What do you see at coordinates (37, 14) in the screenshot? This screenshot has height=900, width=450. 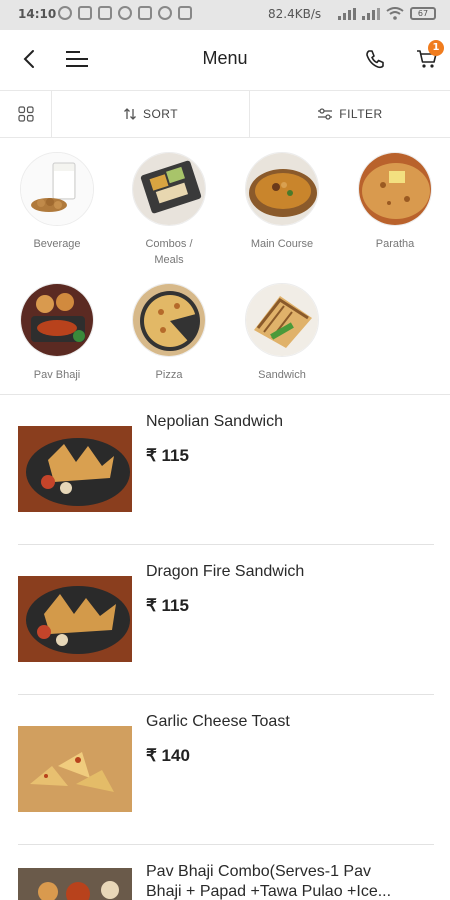 I see `status-time: 14:10` at bounding box center [37, 14].